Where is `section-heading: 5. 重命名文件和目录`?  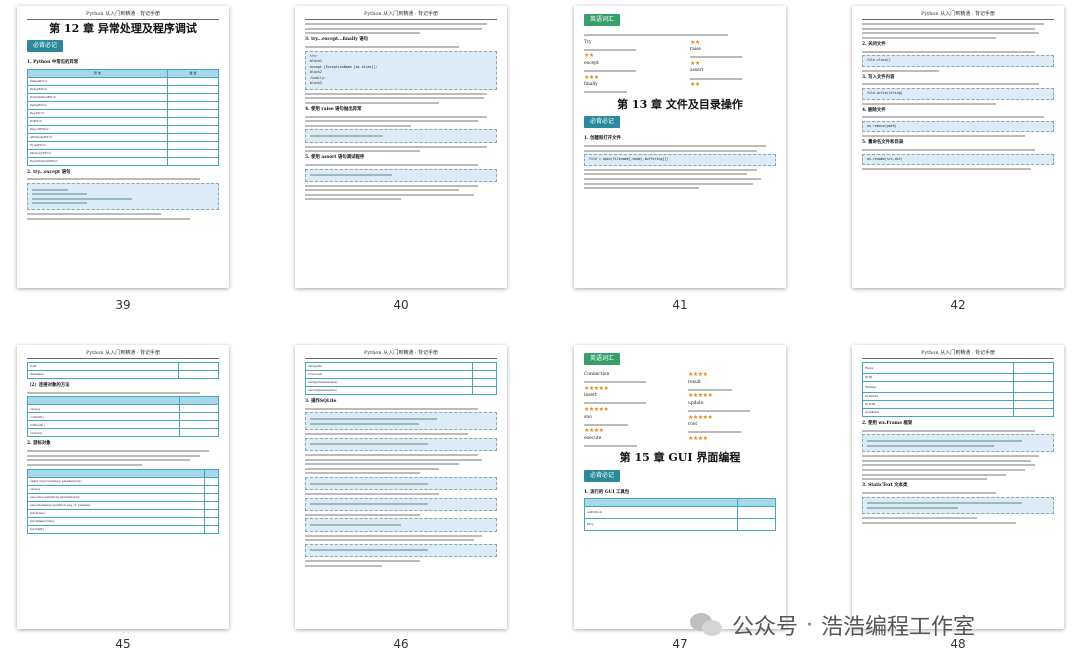 section-heading: 5. 重命名文件和目录 is located at coordinates (883, 143).